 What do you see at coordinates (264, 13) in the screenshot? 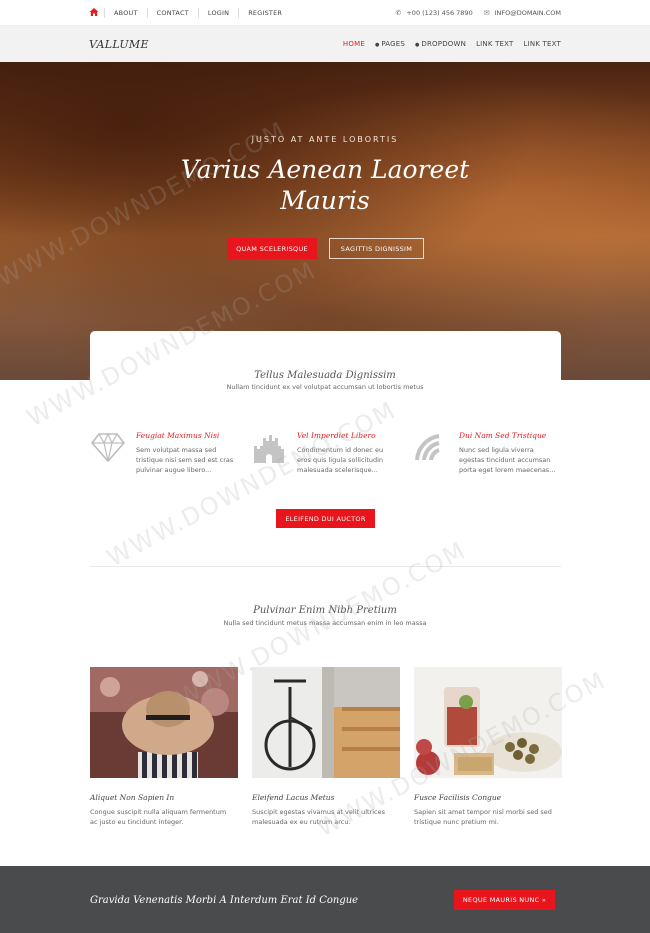
I see `top-link-register: REGISTER` at bounding box center [264, 13].